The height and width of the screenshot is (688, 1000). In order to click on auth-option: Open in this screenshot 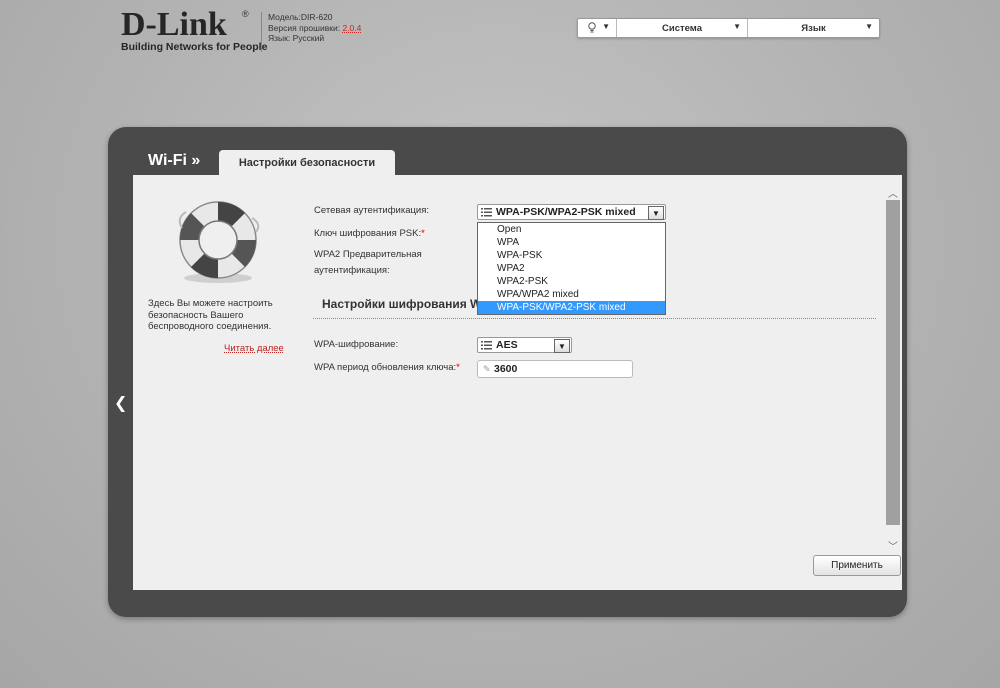, I will do `click(571, 229)`.